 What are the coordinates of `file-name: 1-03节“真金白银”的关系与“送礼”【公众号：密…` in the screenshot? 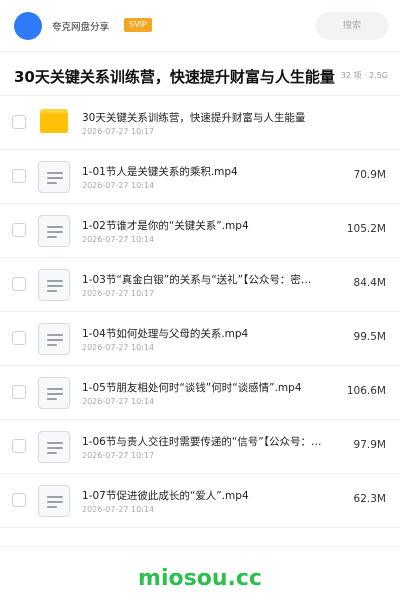 It's located at (197, 280).